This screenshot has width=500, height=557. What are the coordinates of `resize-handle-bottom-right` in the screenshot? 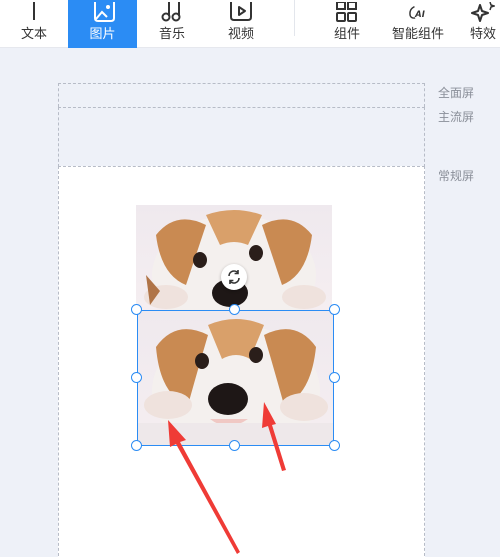 It's located at (334, 445).